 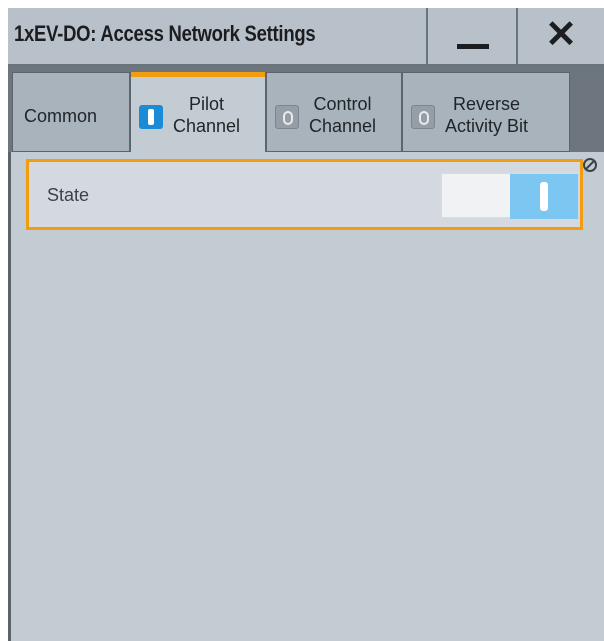 What do you see at coordinates (61, 116) in the screenshot?
I see `tab-label: Common` at bounding box center [61, 116].